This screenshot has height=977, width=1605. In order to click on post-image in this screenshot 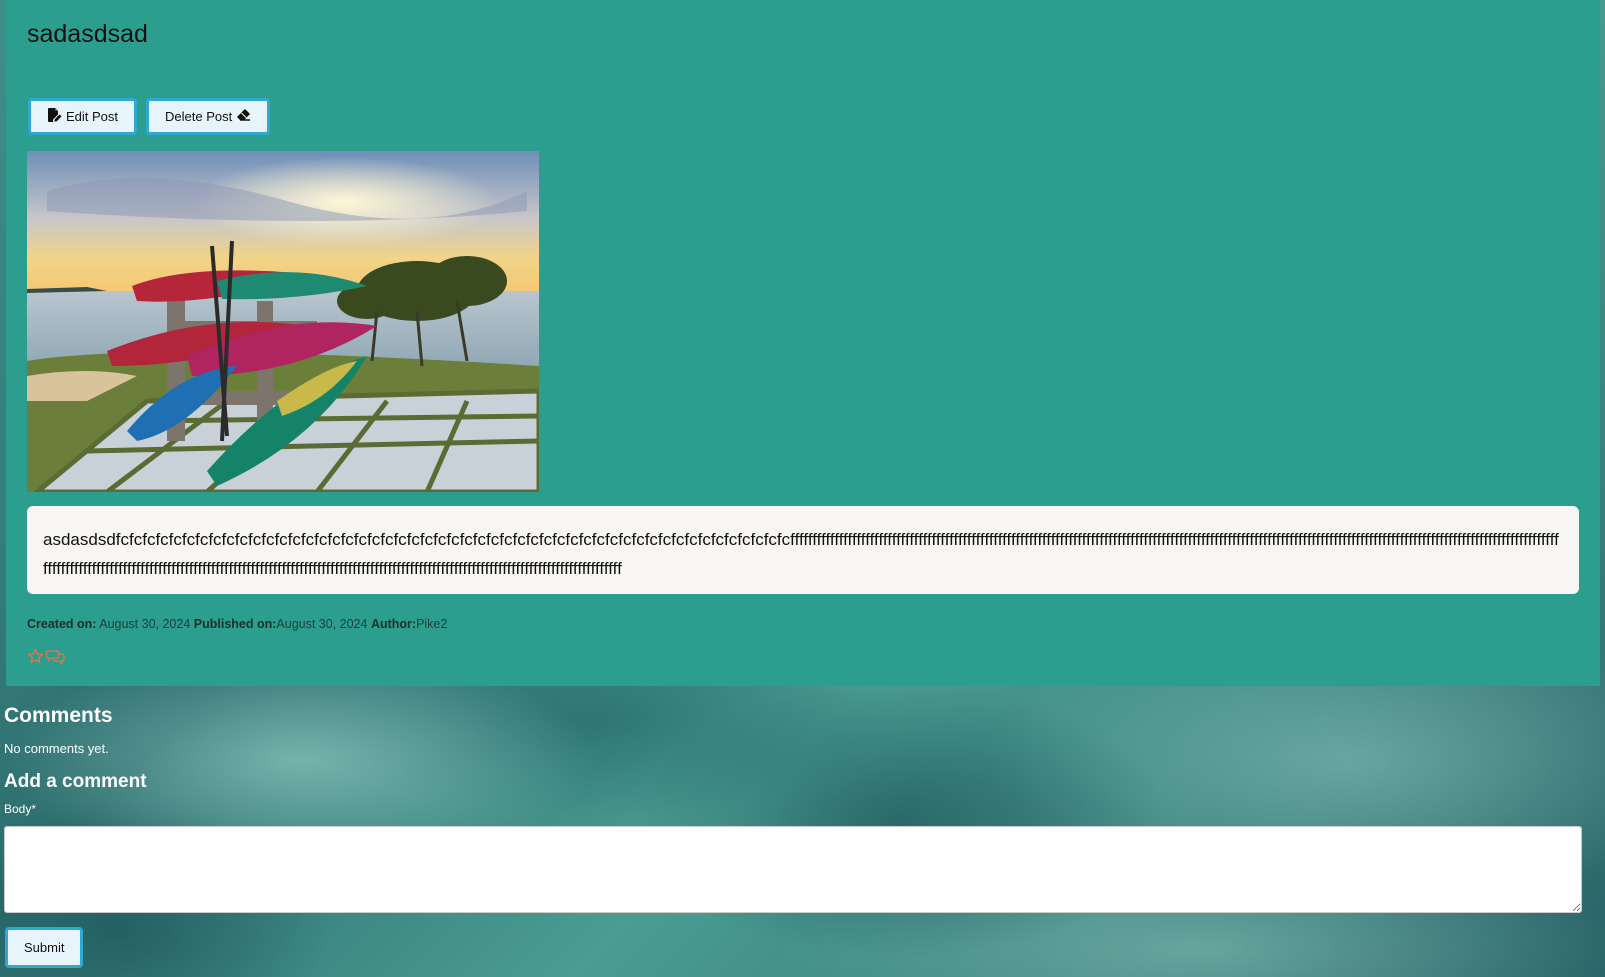, I will do `click(283, 321)`.